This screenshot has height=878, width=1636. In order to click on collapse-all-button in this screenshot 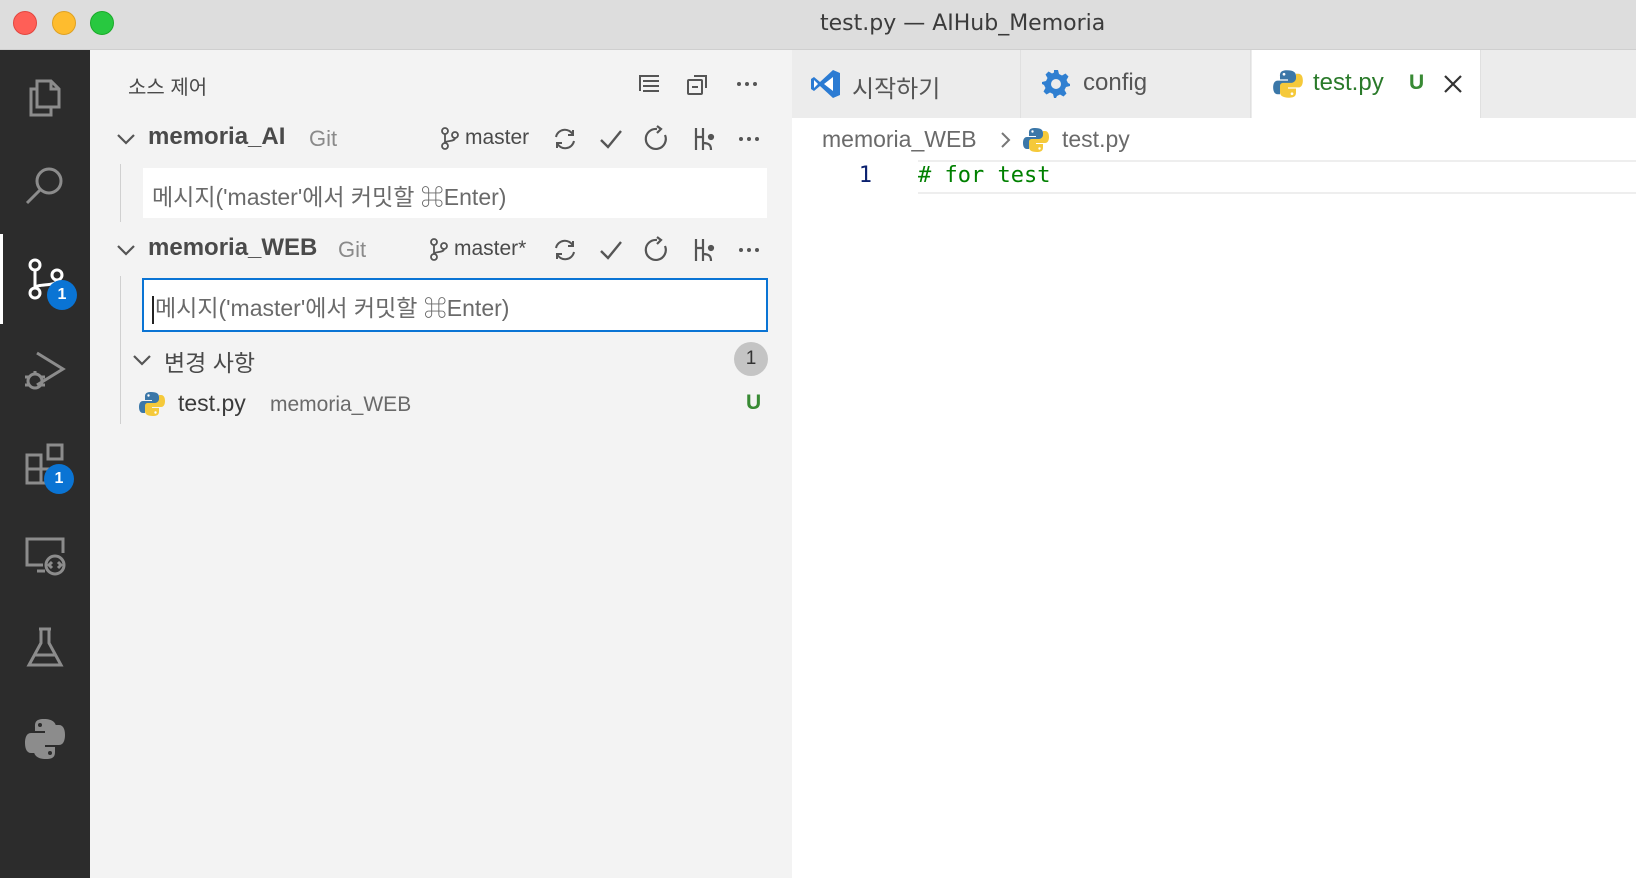, I will do `click(698, 84)`.